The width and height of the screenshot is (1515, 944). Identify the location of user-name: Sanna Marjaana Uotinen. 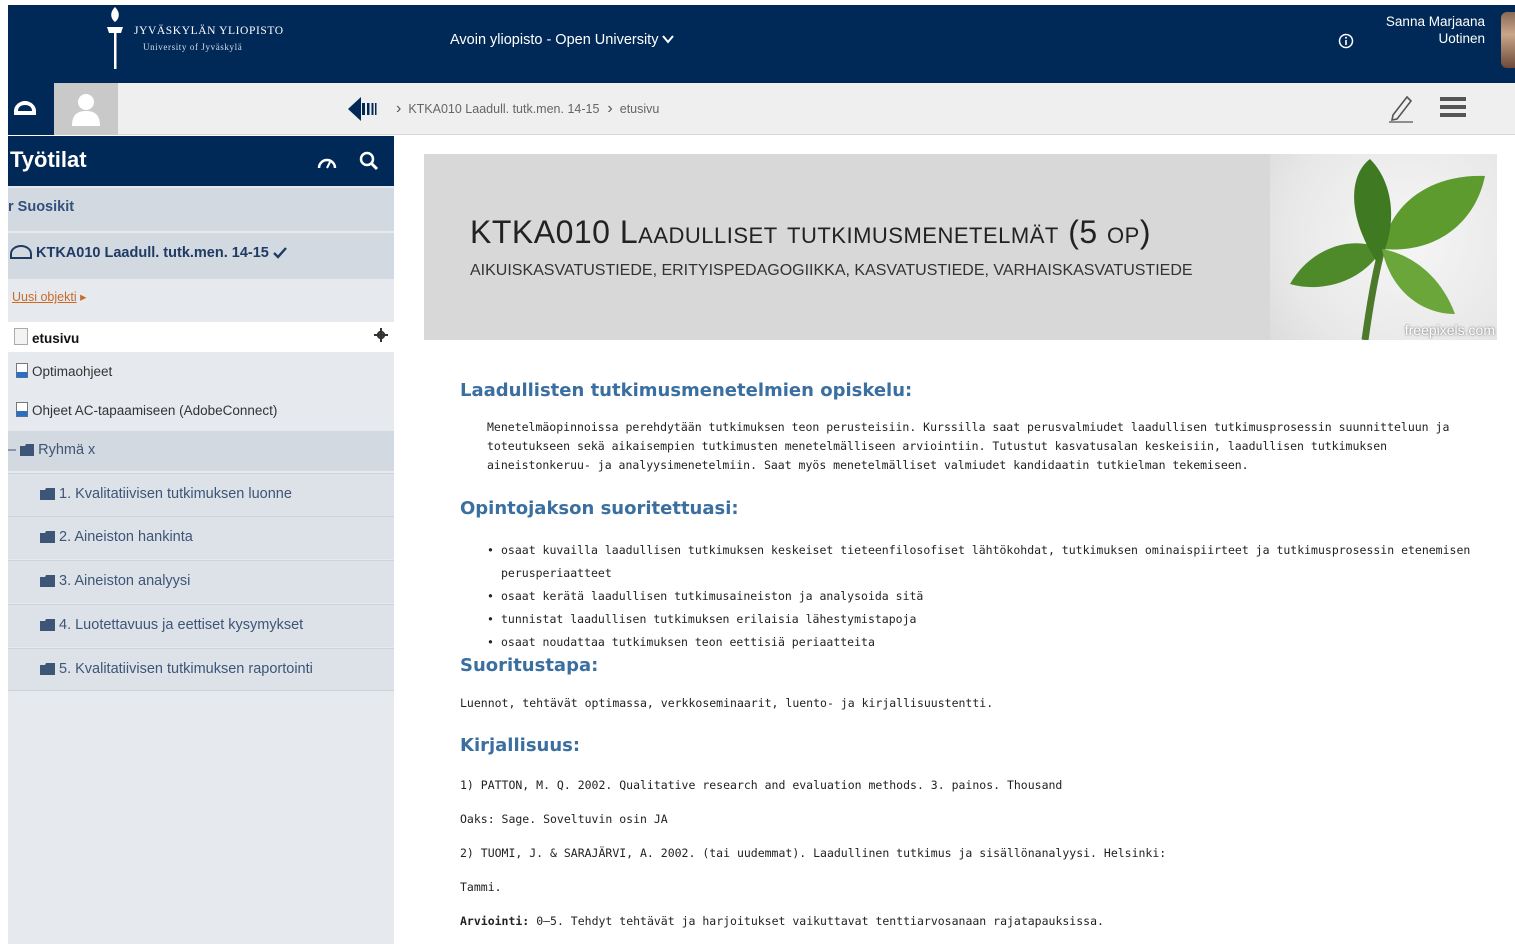
(1435, 30).